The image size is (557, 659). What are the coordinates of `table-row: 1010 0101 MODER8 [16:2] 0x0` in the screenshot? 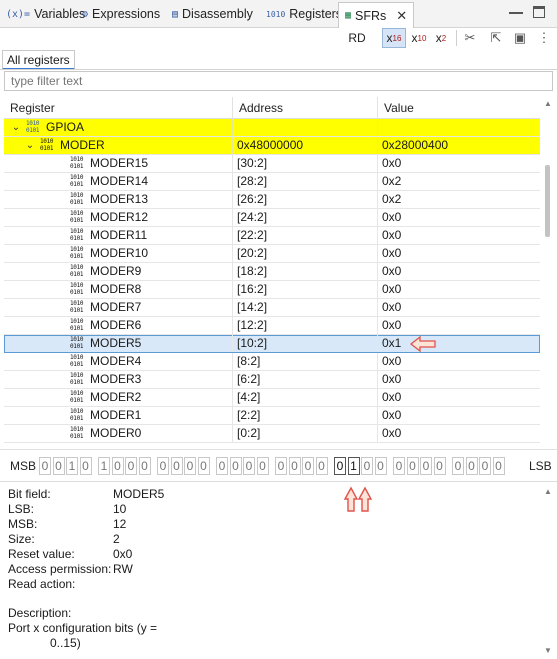 It's located at (272, 290).